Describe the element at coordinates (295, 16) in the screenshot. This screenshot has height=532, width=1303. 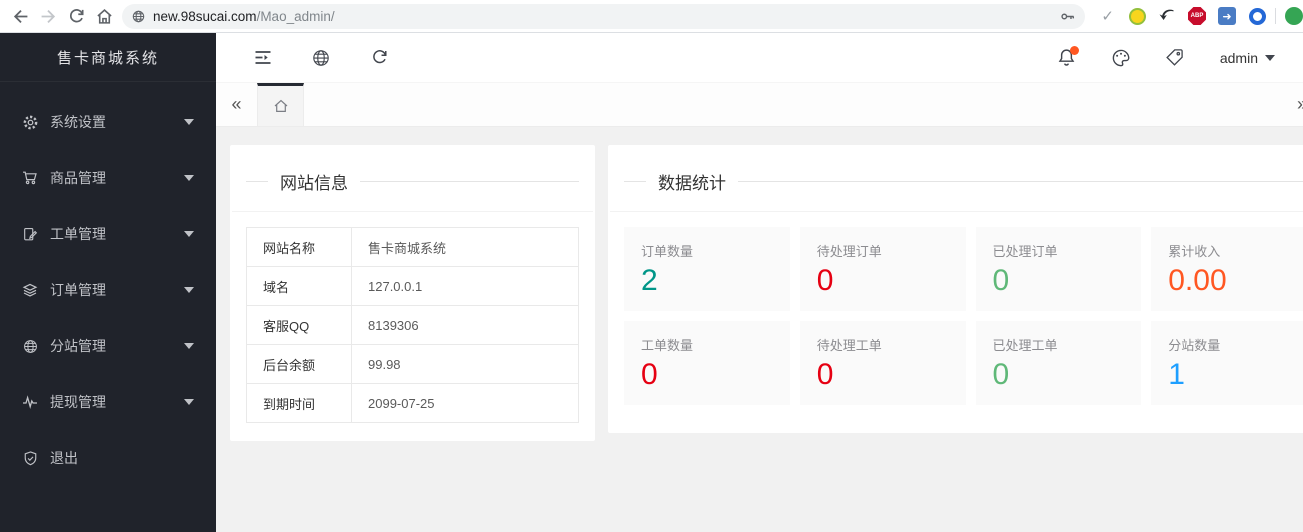
I see `url-path: /Mao_admin/` at that location.